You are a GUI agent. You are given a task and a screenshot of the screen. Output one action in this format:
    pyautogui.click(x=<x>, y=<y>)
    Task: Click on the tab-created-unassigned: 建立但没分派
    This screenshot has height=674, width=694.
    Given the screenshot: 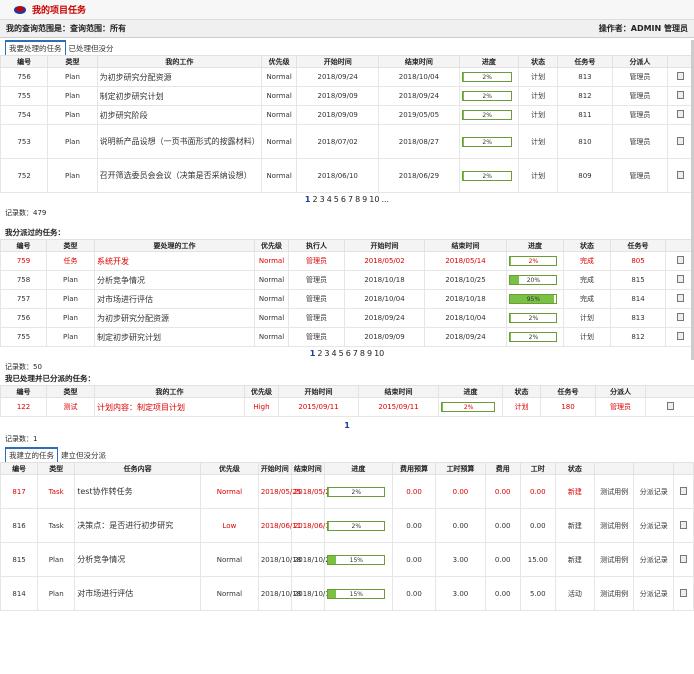 What is the action you would take?
    pyautogui.click(x=83, y=455)
    